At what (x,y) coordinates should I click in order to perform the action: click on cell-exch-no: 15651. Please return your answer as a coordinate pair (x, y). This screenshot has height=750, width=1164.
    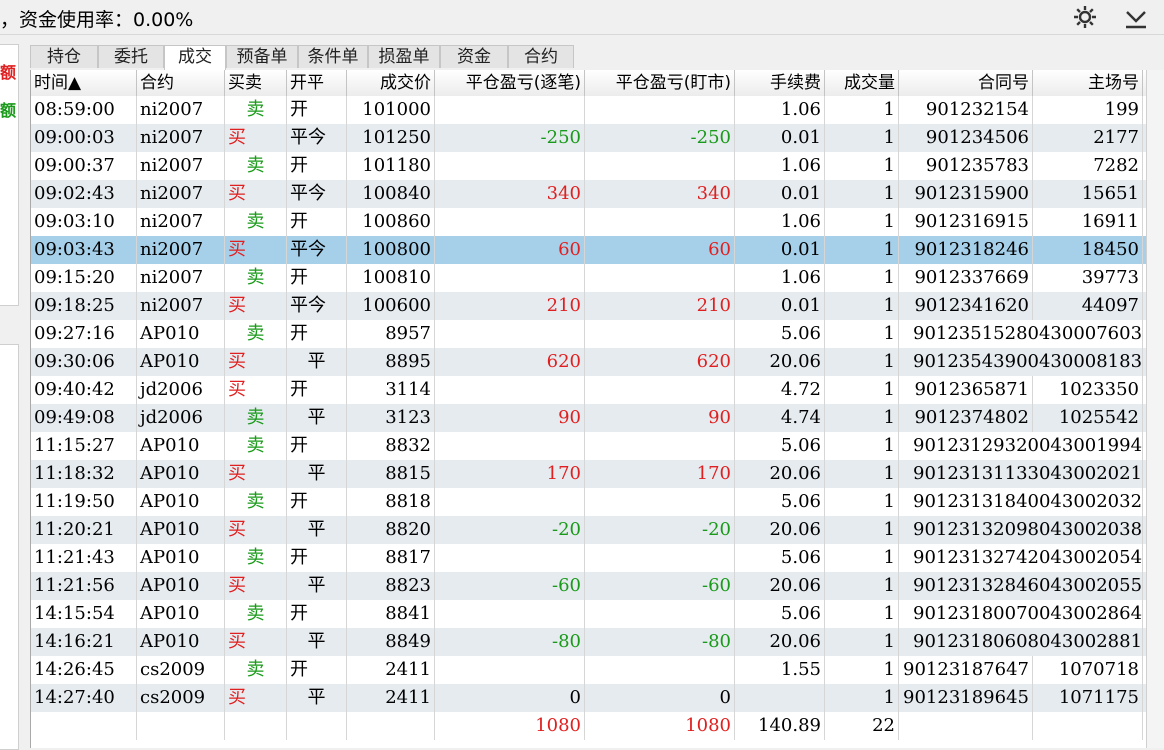
    Looking at the image, I should click on (1088, 194).